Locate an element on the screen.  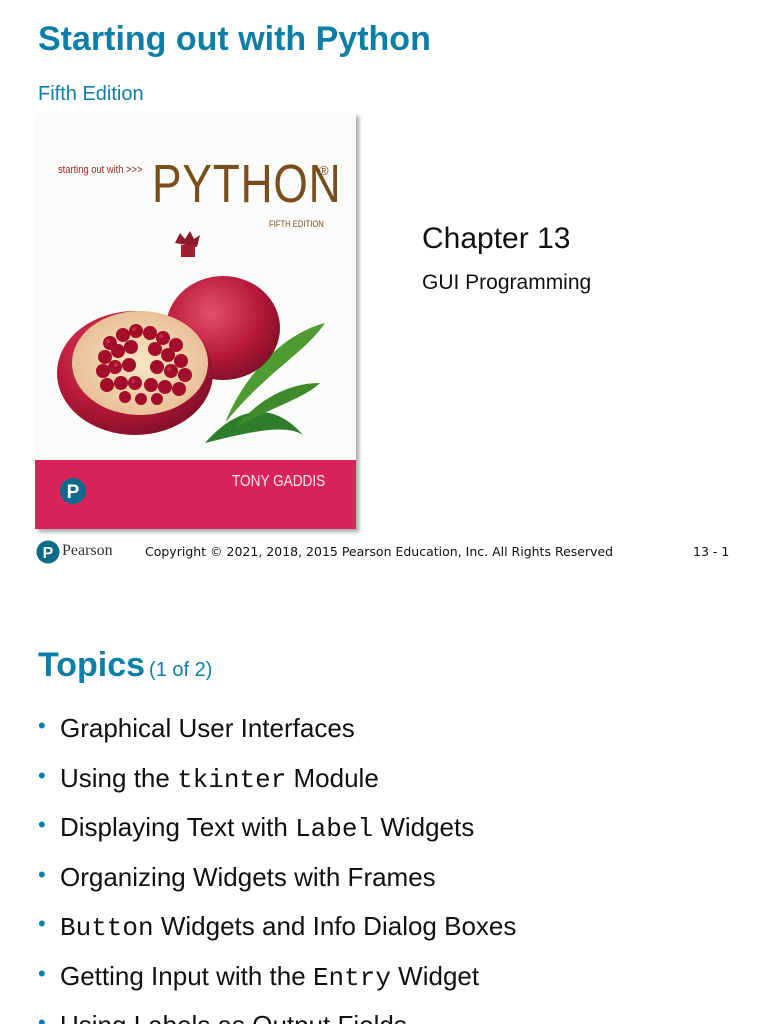
slide-subtitle: Fifth Edition is located at coordinates (91, 94).